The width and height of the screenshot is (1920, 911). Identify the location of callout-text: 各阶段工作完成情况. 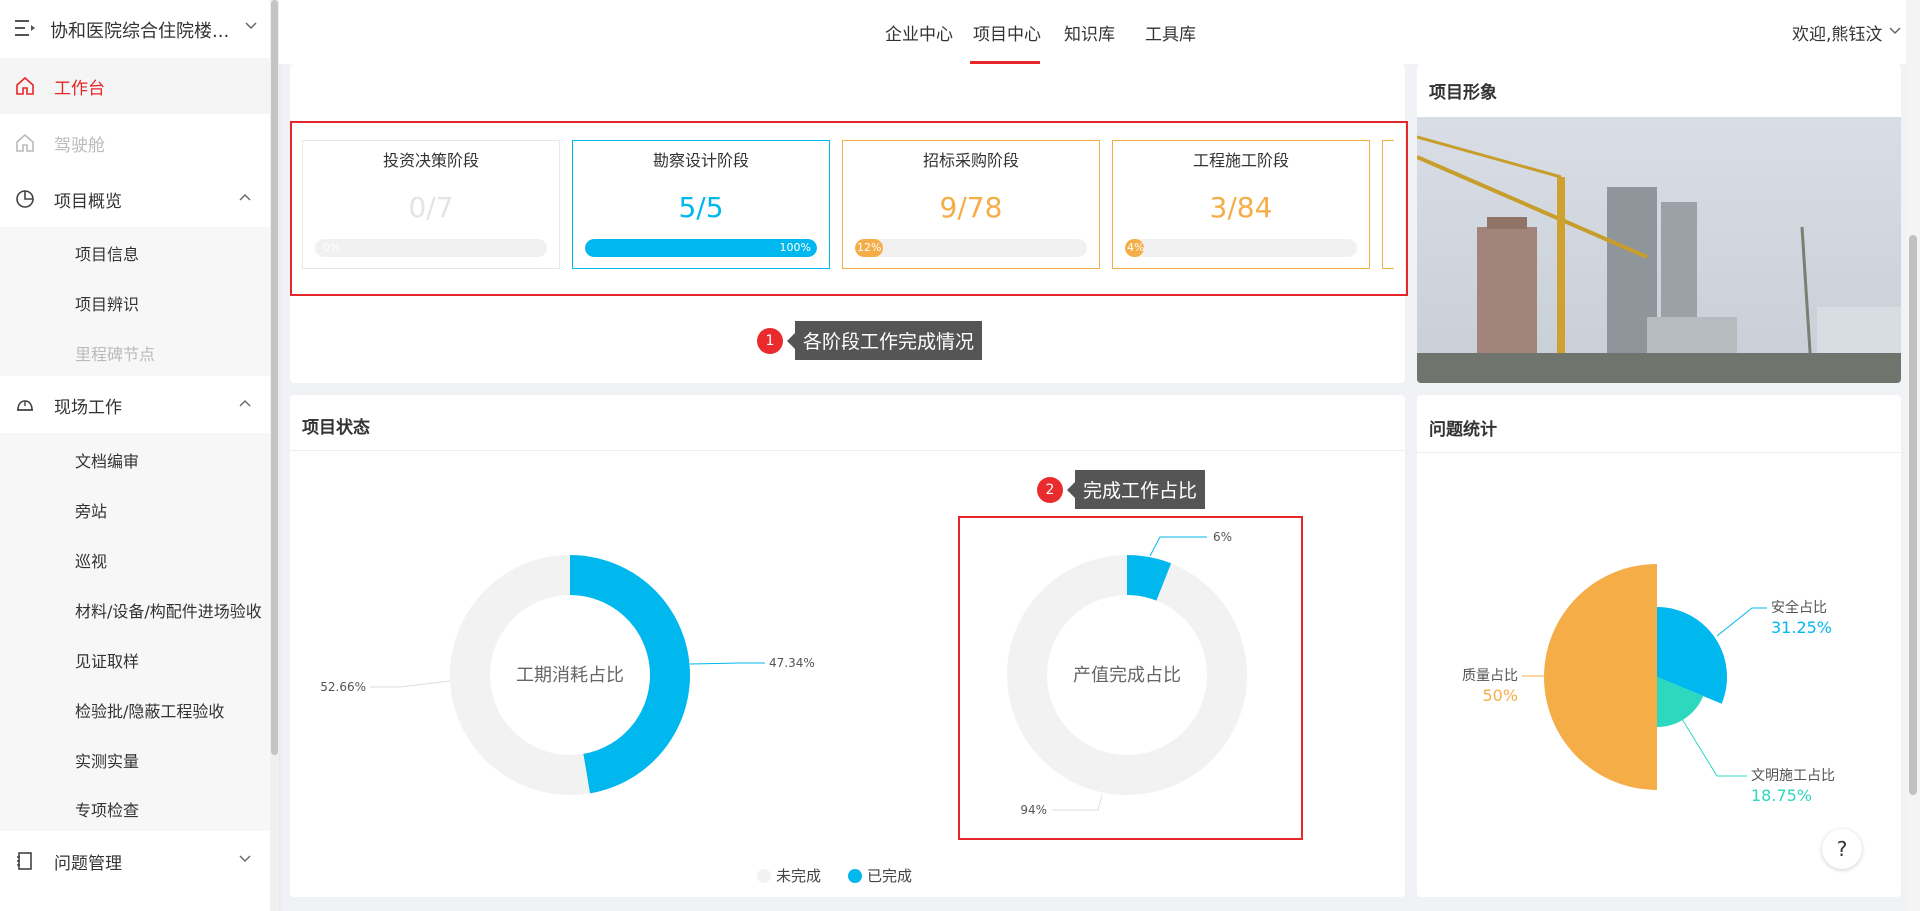
(889, 340).